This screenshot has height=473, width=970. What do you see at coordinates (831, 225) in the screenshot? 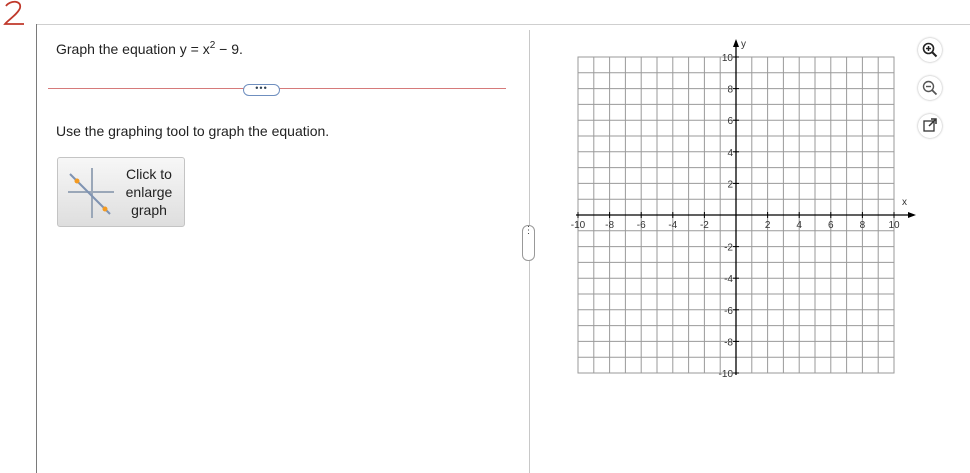
I see `x-tick-label: 6` at bounding box center [831, 225].